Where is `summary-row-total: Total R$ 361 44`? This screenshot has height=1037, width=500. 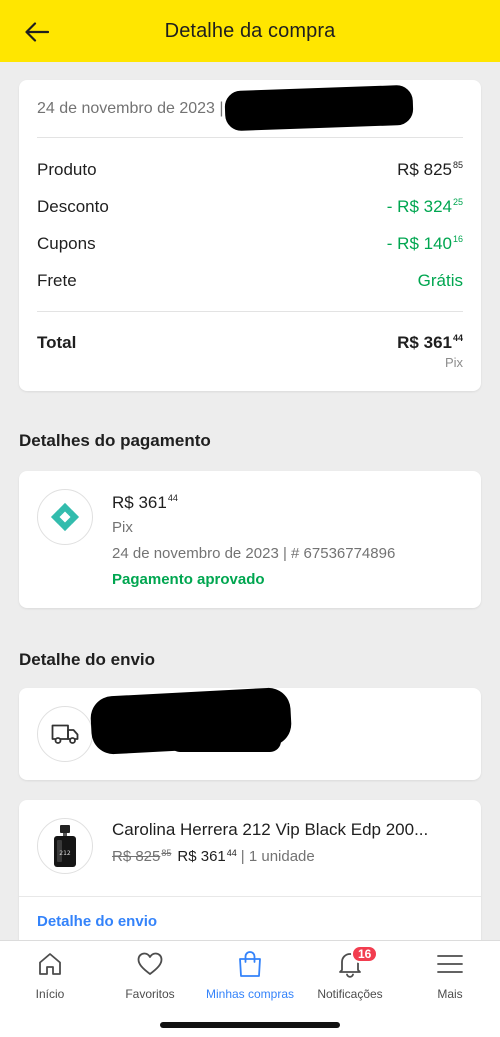
summary-row-total: Total R$ 361 44 is located at coordinates (250, 343).